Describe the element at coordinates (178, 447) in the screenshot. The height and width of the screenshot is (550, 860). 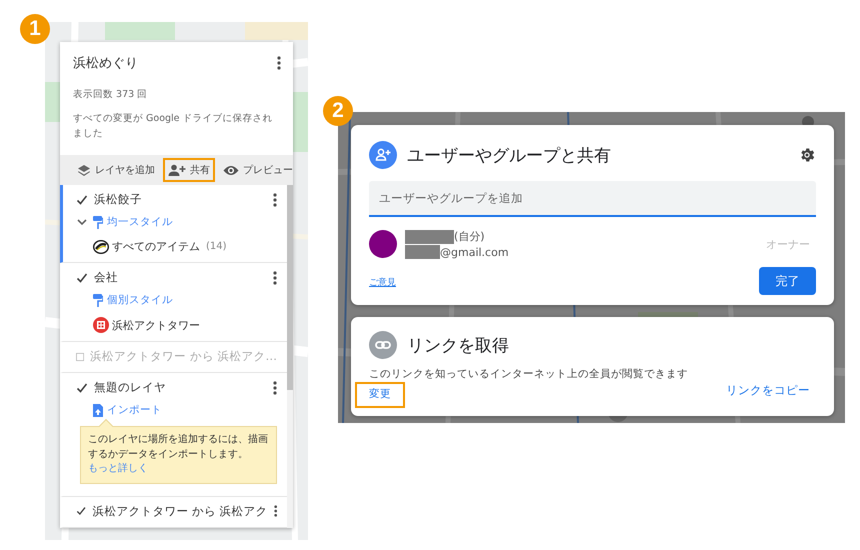
I see `tip-text: このレイヤに場所を追加するには、描画するかデータをインポートします。` at that location.